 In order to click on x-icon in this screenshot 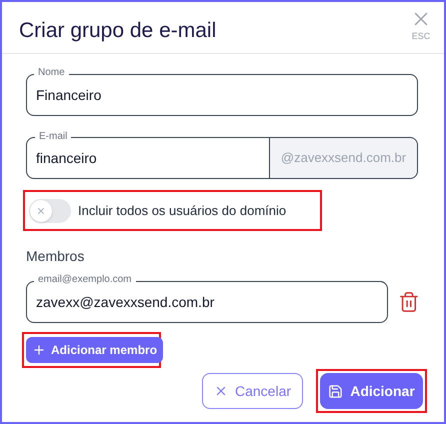, I will do `click(41, 211)`.